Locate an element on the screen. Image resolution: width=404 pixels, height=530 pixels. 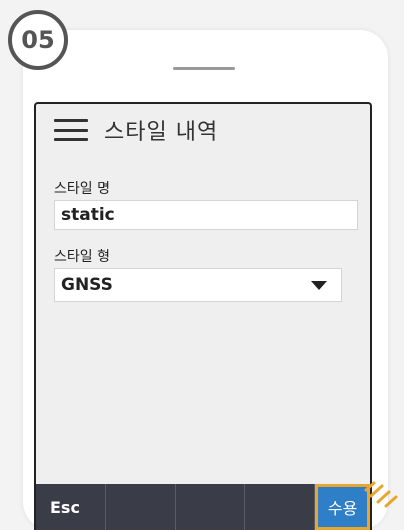
tap-hand-icon is located at coordinates (381, 494).